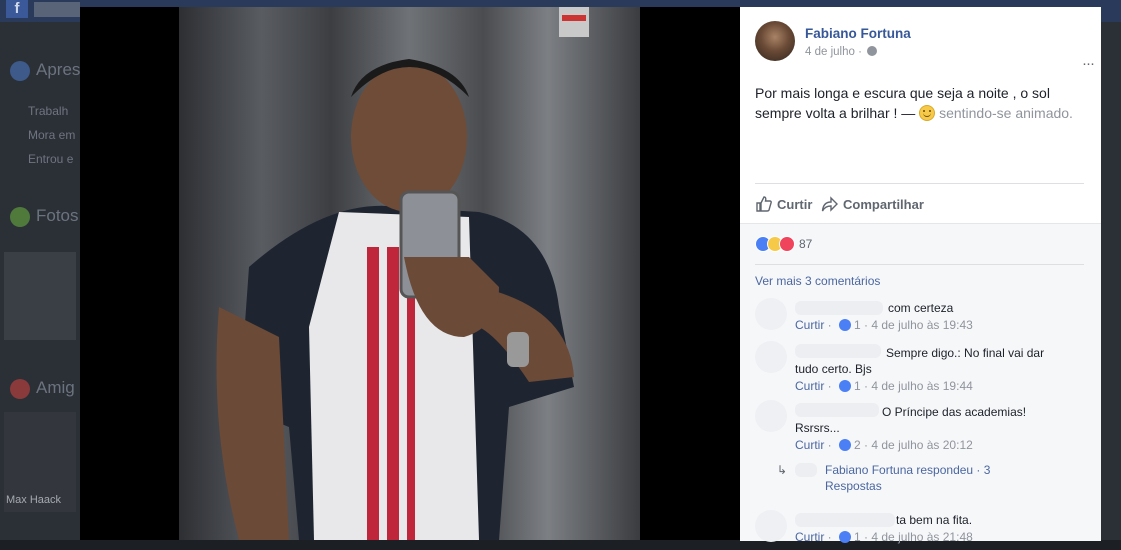  What do you see at coordinates (919, 264) in the screenshot?
I see `divider` at bounding box center [919, 264].